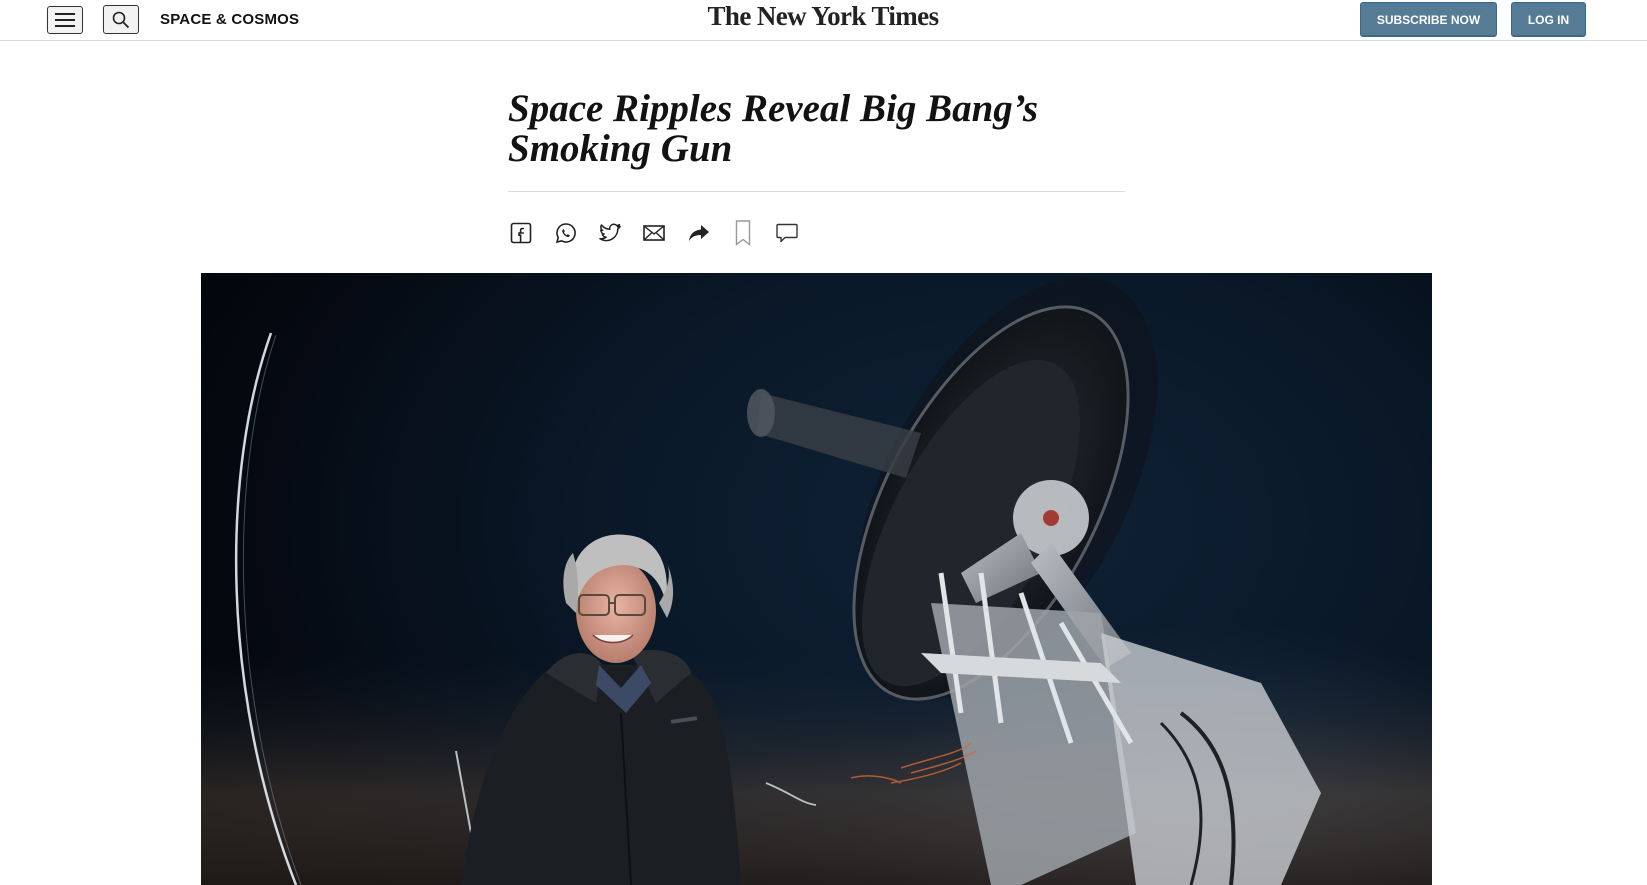 This screenshot has width=1647, height=885. I want to click on email-icon, so click(654, 233).